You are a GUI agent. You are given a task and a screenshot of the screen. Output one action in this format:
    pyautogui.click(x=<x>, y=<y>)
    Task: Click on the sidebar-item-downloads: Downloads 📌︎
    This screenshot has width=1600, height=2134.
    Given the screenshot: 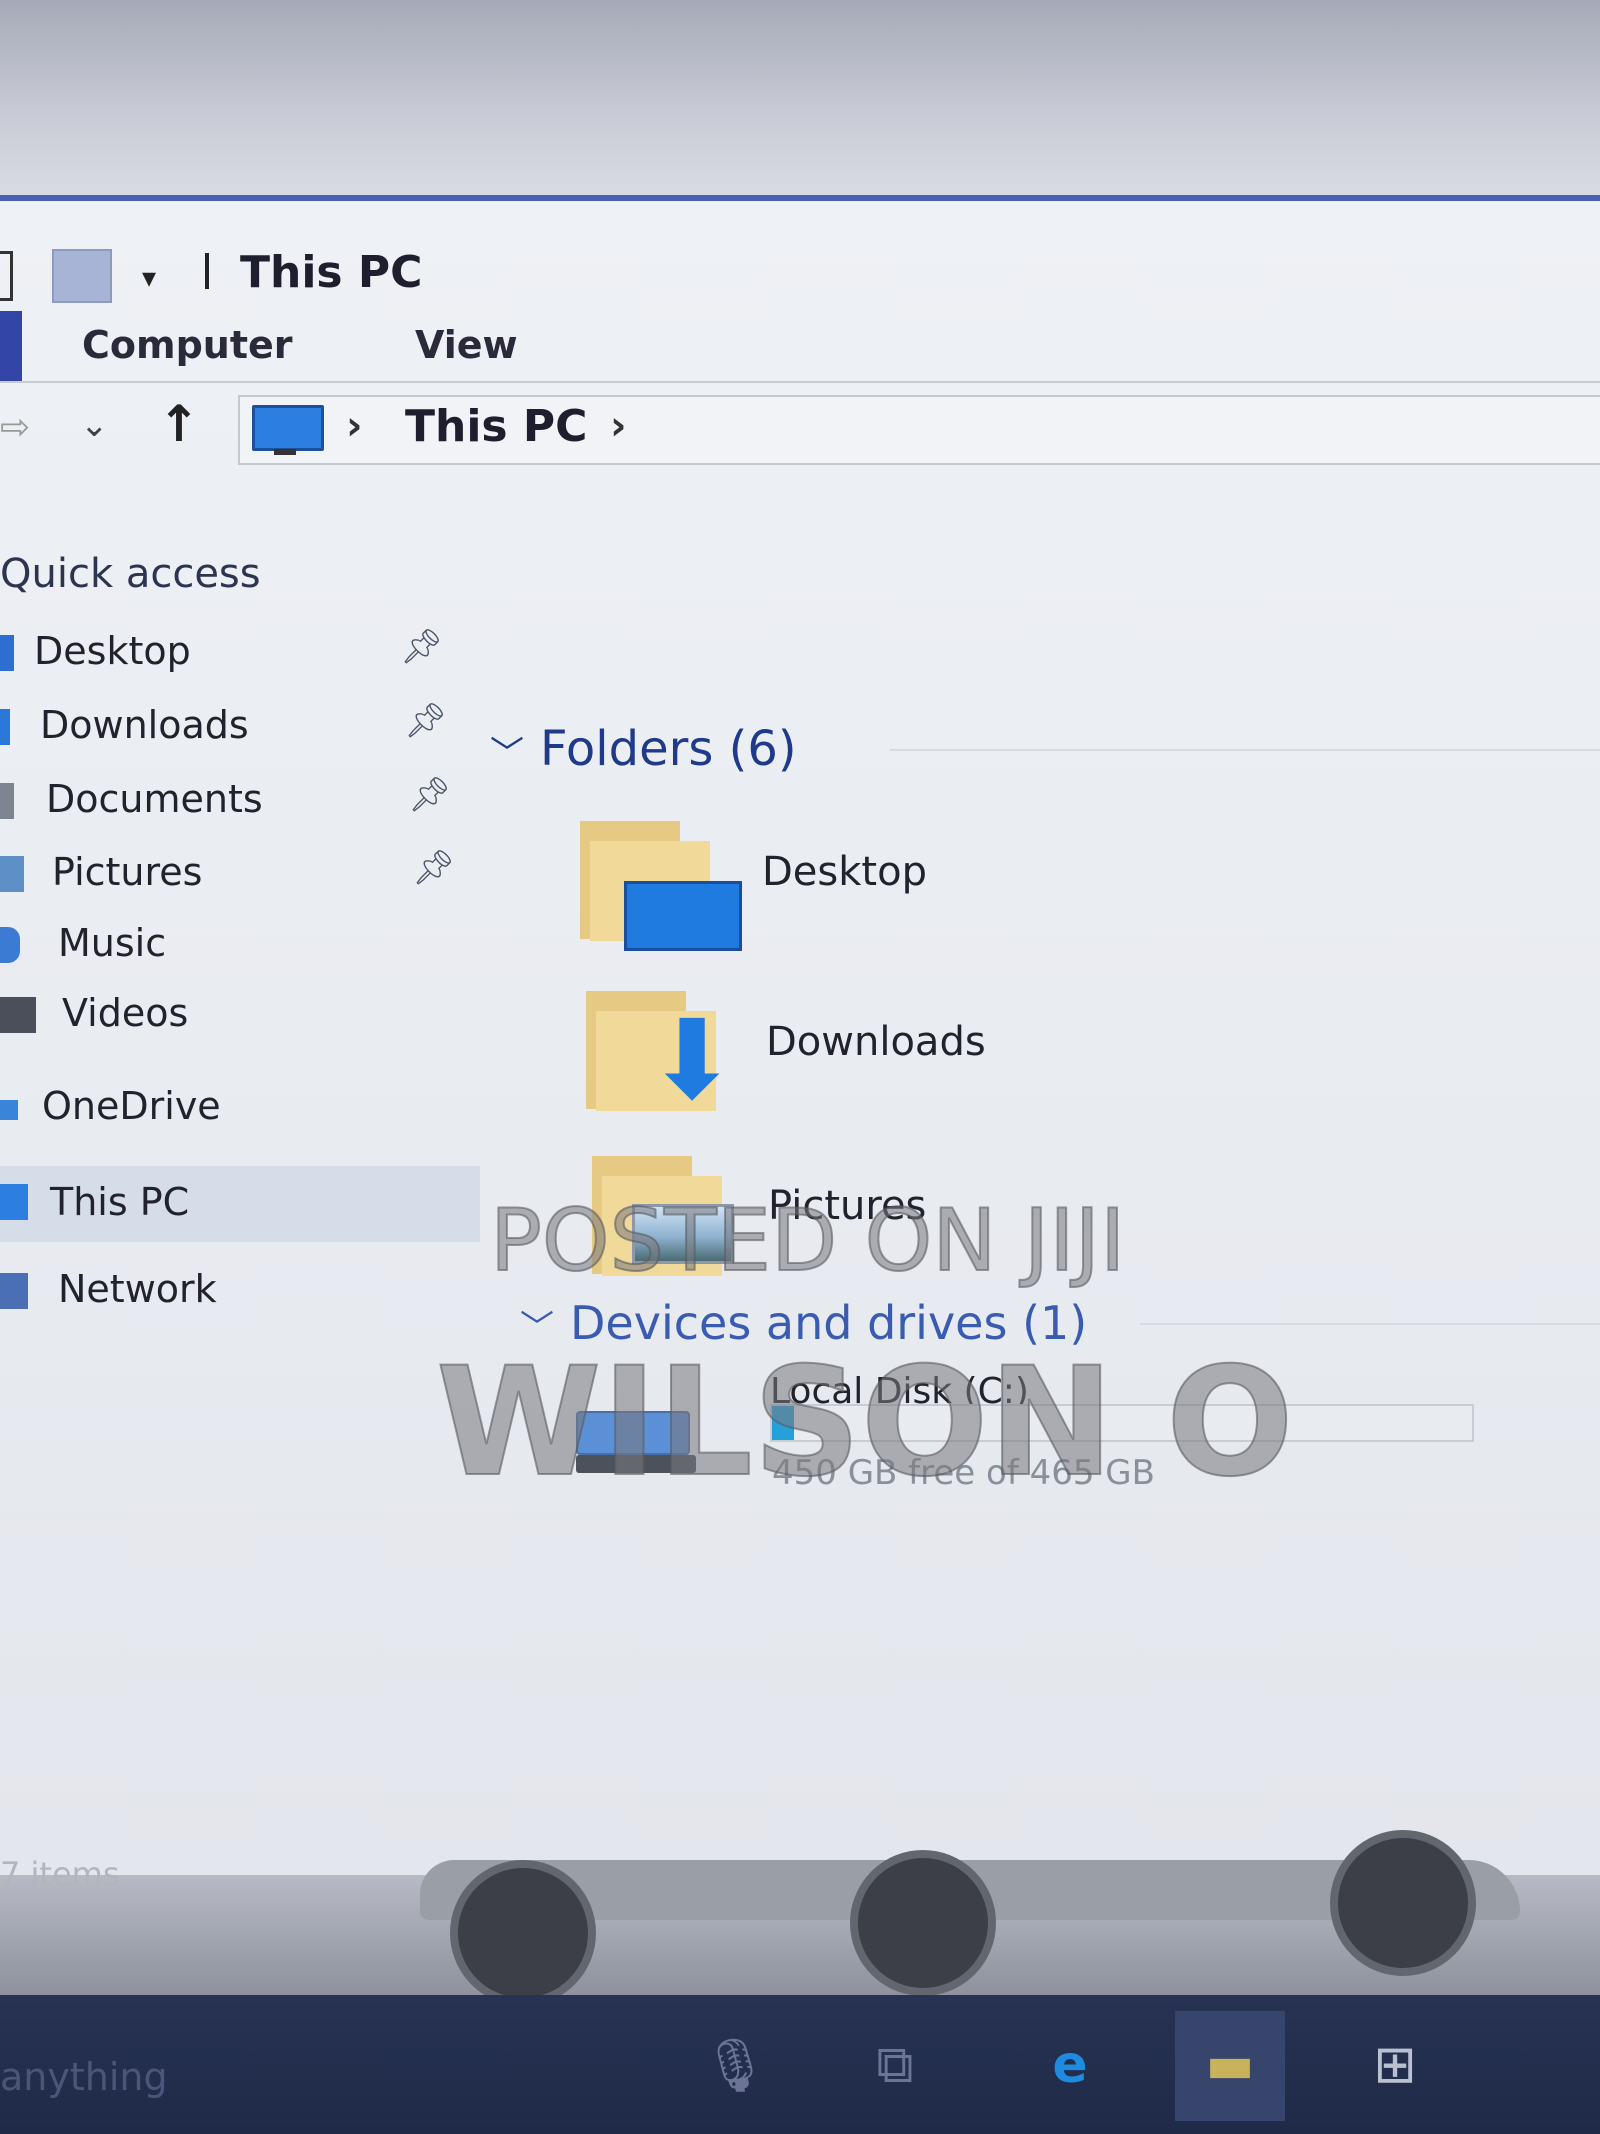 What is the action you would take?
    pyautogui.click(x=240, y=727)
    